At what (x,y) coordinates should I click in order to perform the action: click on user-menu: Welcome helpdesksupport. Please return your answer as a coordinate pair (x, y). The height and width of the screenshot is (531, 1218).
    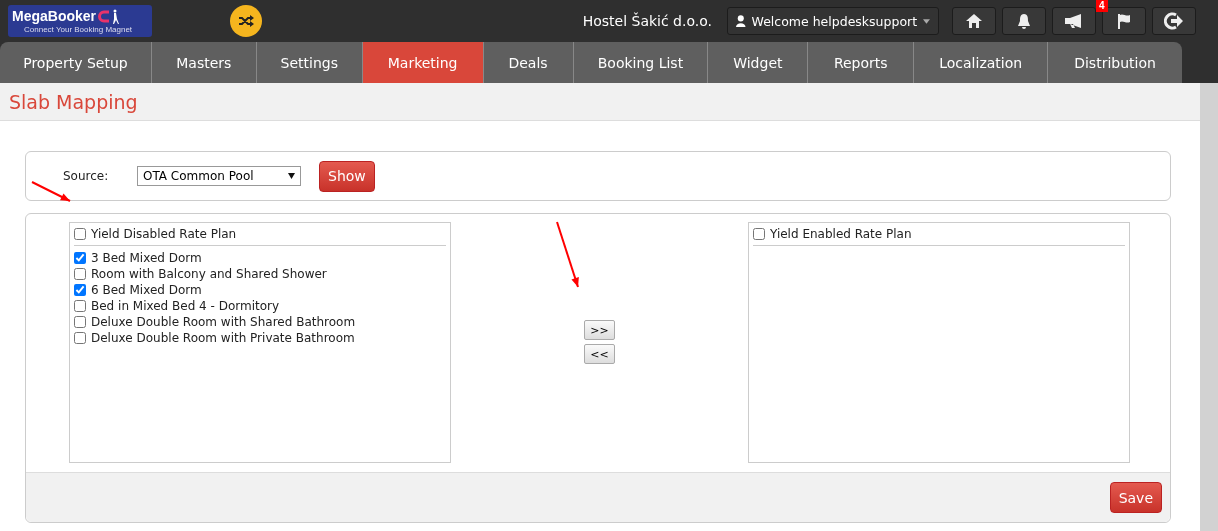
    Looking at the image, I should click on (833, 21).